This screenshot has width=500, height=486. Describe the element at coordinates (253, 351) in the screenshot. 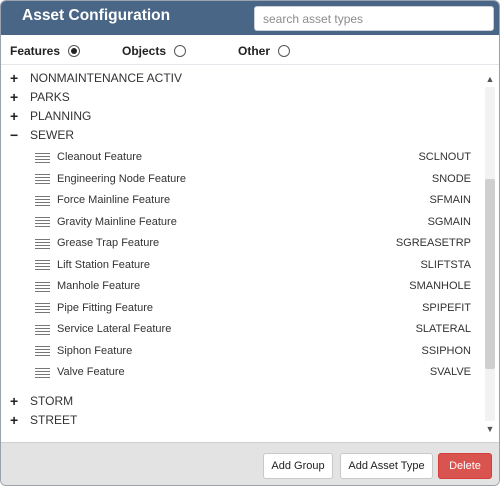

I see `list-item: Siphon Feature SSIPHON` at that location.